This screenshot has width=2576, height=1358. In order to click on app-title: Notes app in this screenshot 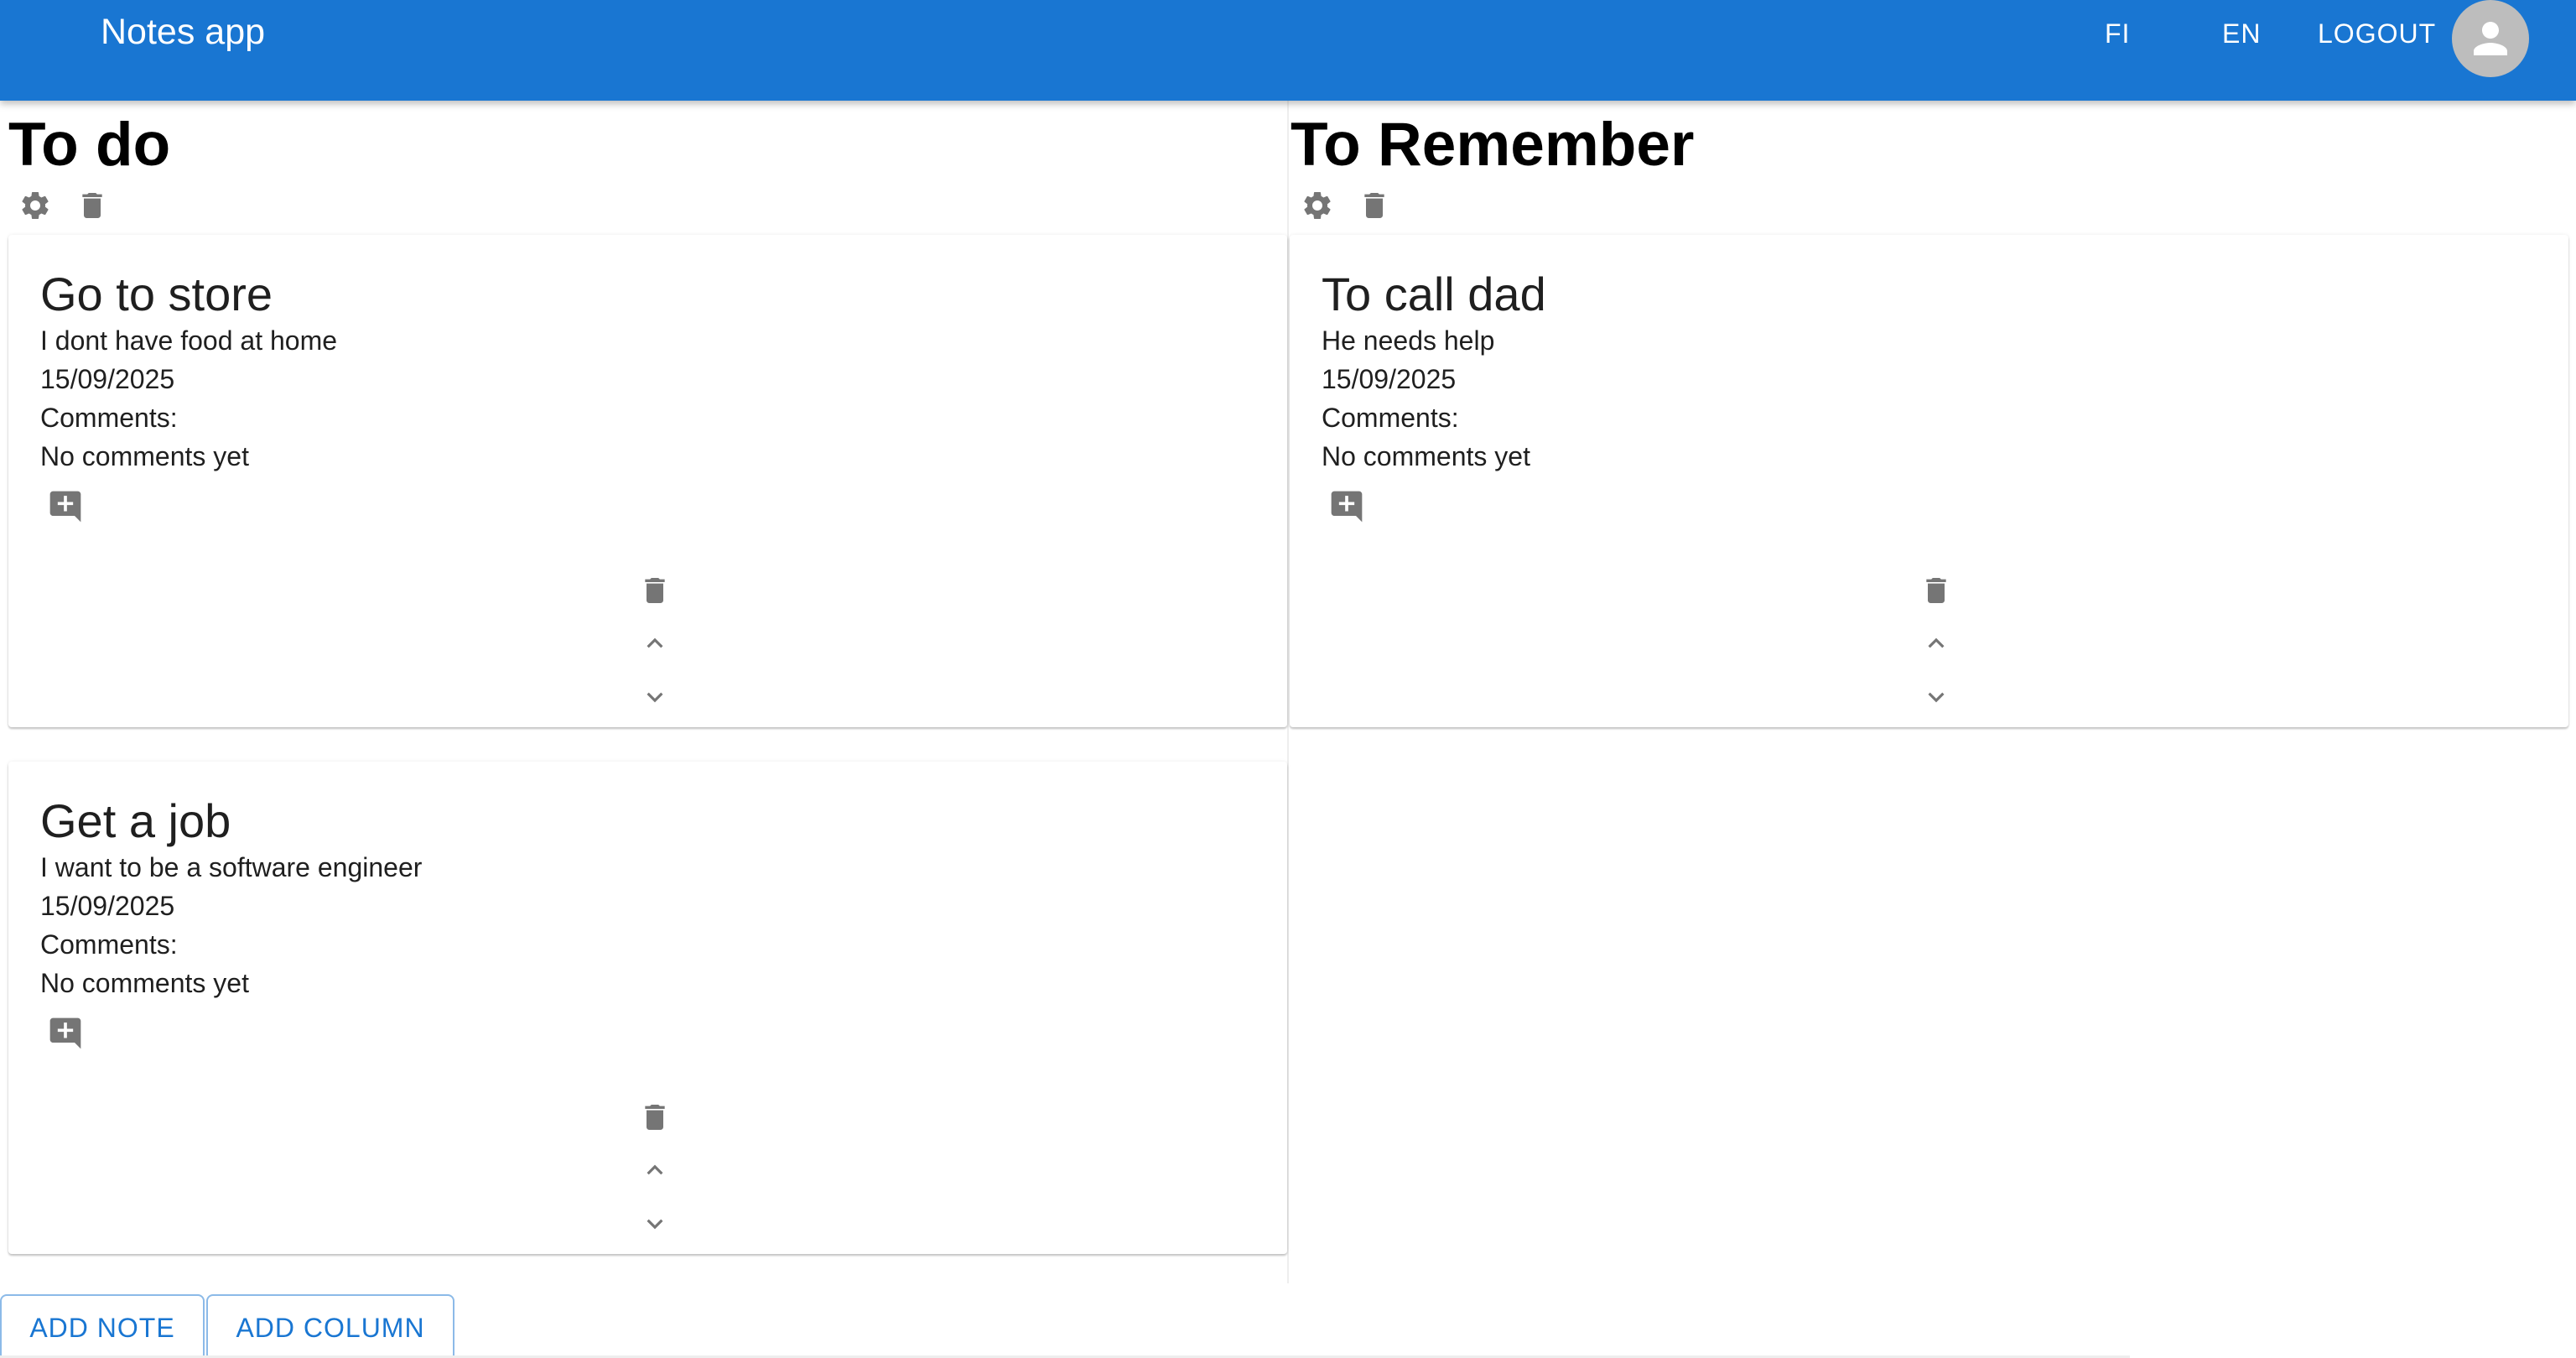, I will do `click(183, 32)`.